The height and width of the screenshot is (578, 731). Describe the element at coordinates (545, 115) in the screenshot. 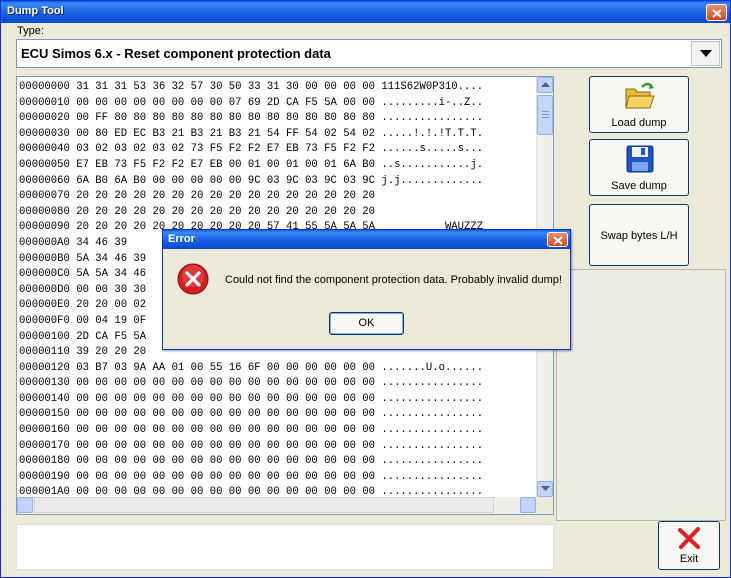

I see `vertical-scroll-thumb` at that location.